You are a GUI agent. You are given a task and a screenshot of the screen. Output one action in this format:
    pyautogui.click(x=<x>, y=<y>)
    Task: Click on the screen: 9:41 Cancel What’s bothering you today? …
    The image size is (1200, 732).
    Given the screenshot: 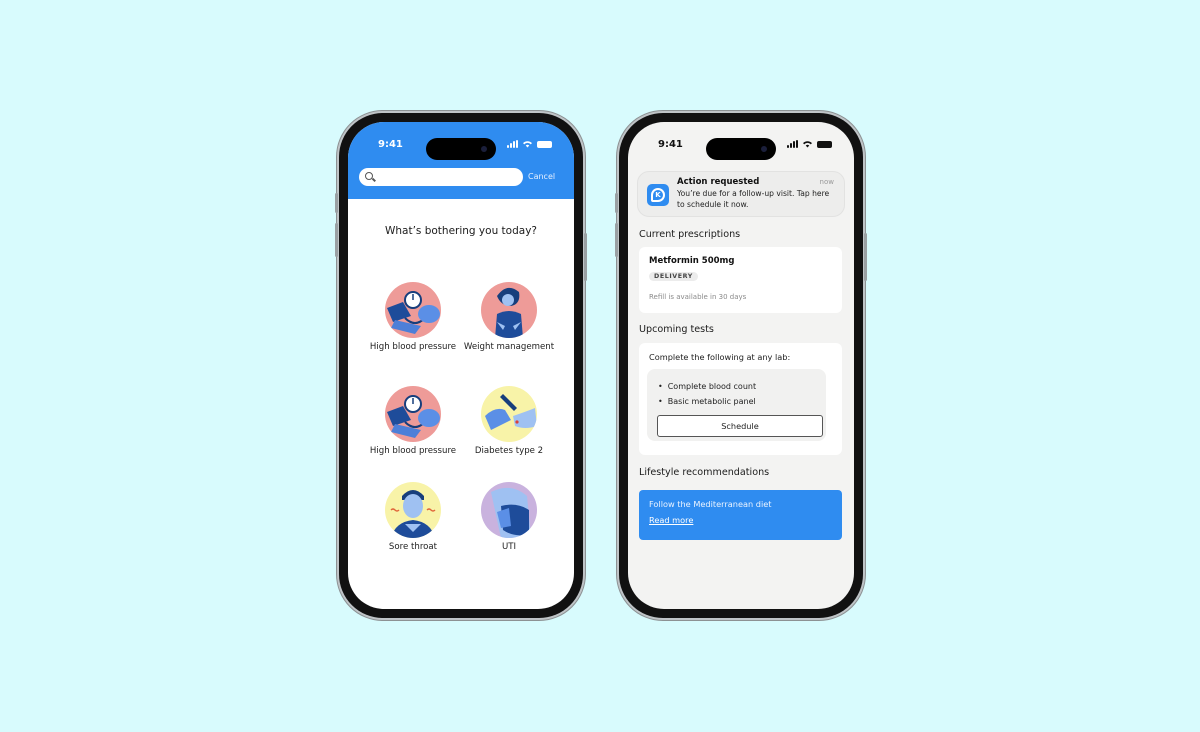 What is the action you would take?
    pyautogui.click(x=461, y=365)
    